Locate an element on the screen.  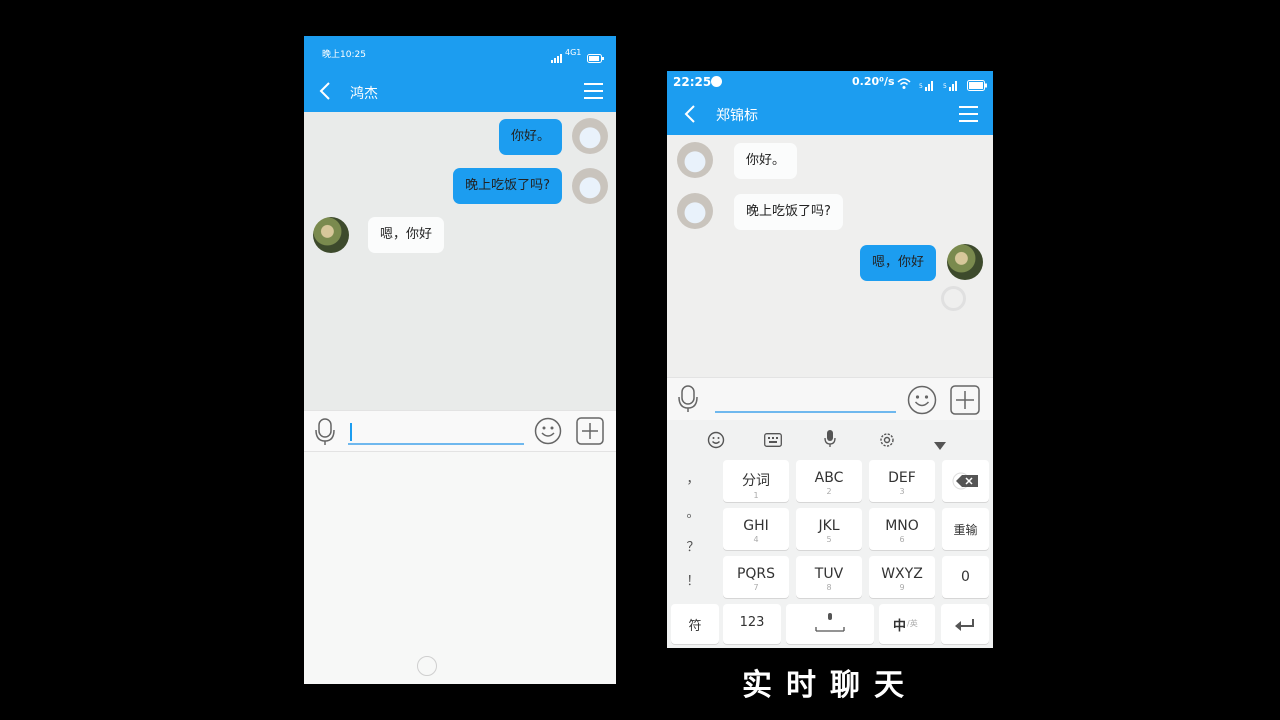
key-label: 中 is located at coordinates (900, 626).